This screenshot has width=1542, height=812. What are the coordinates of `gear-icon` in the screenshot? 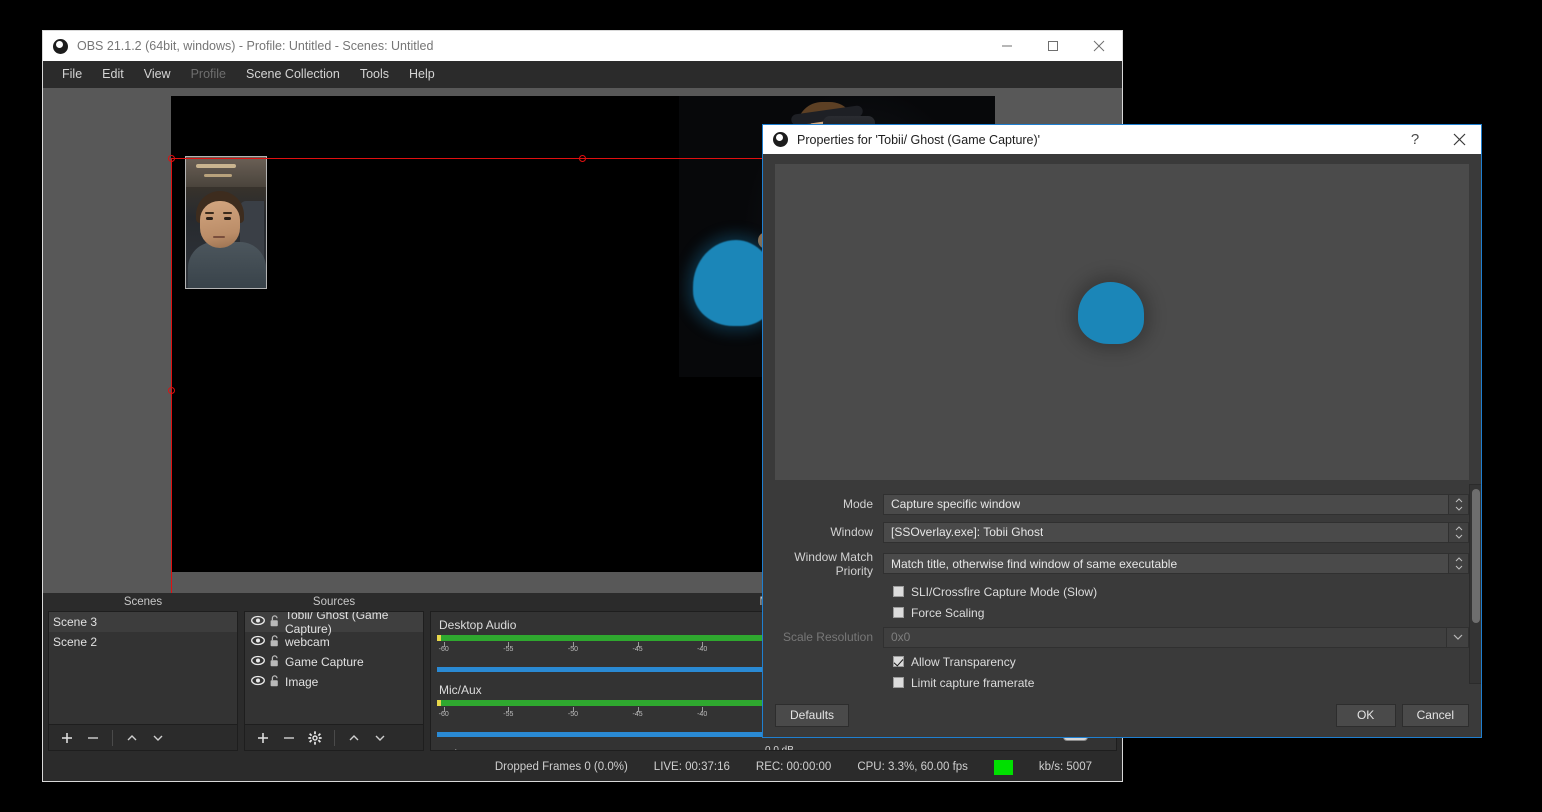 It's located at (315, 738).